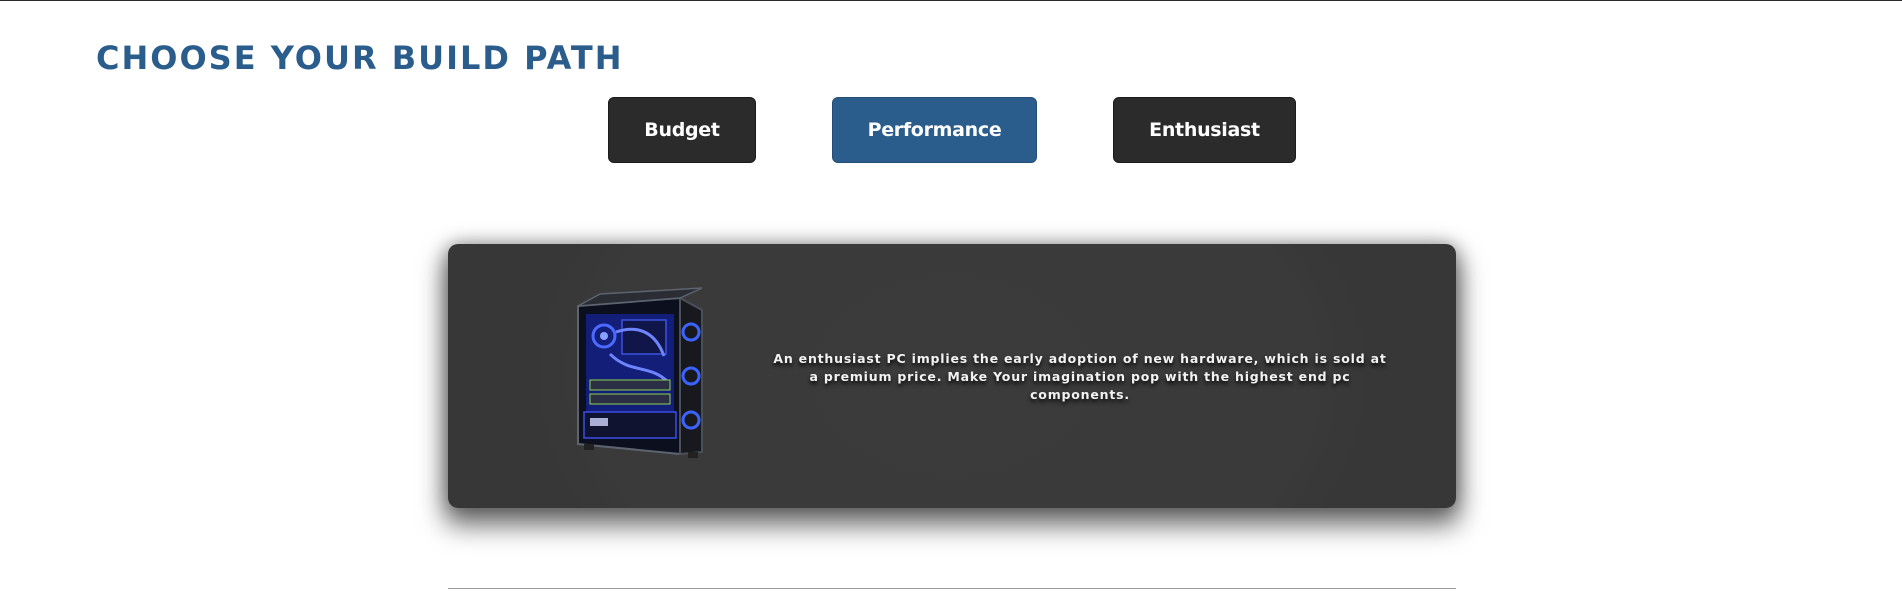 The width and height of the screenshot is (1902, 593). Describe the element at coordinates (952, 588) in the screenshot. I see `divider` at that location.